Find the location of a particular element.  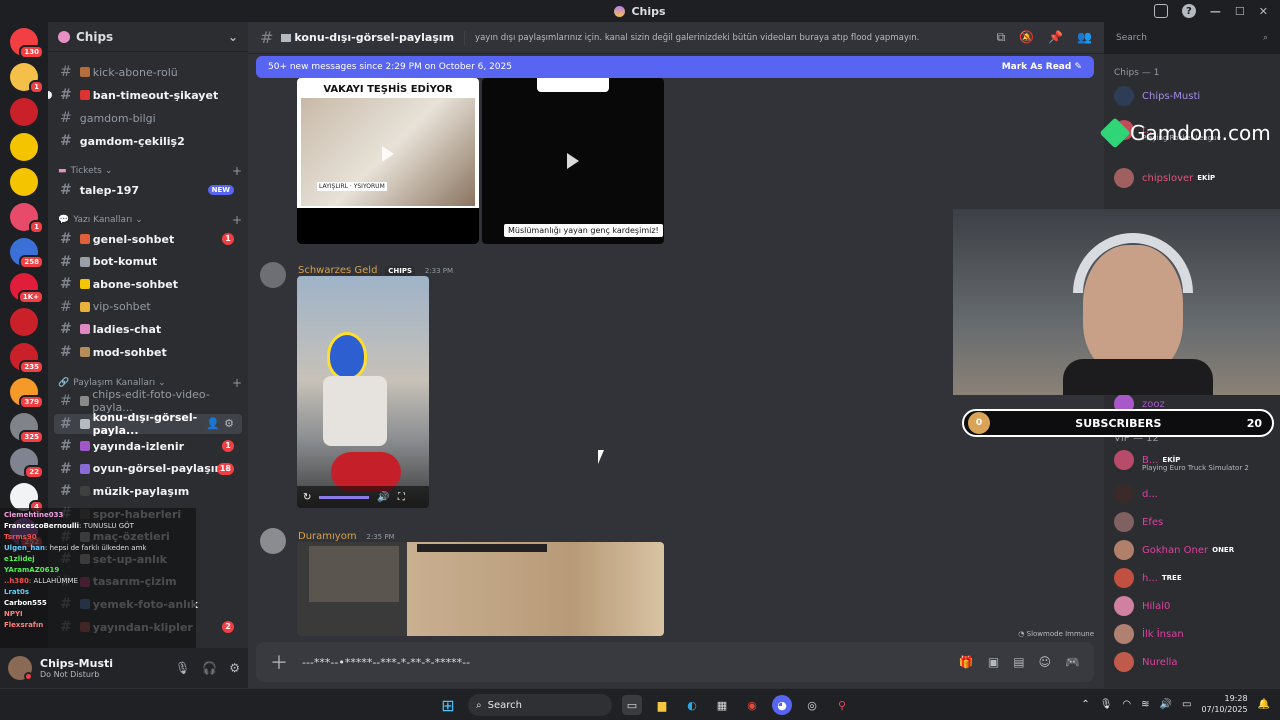

apps-icon: 🎮 is located at coordinates (1072, 662).